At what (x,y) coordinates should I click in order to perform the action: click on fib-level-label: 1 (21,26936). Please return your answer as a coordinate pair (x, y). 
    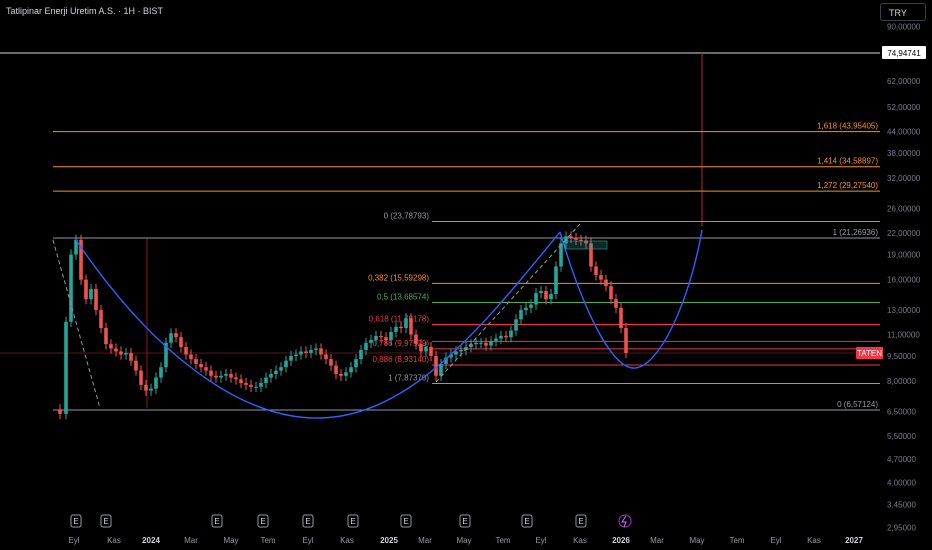
    Looking at the image, I should click on (856, 232).